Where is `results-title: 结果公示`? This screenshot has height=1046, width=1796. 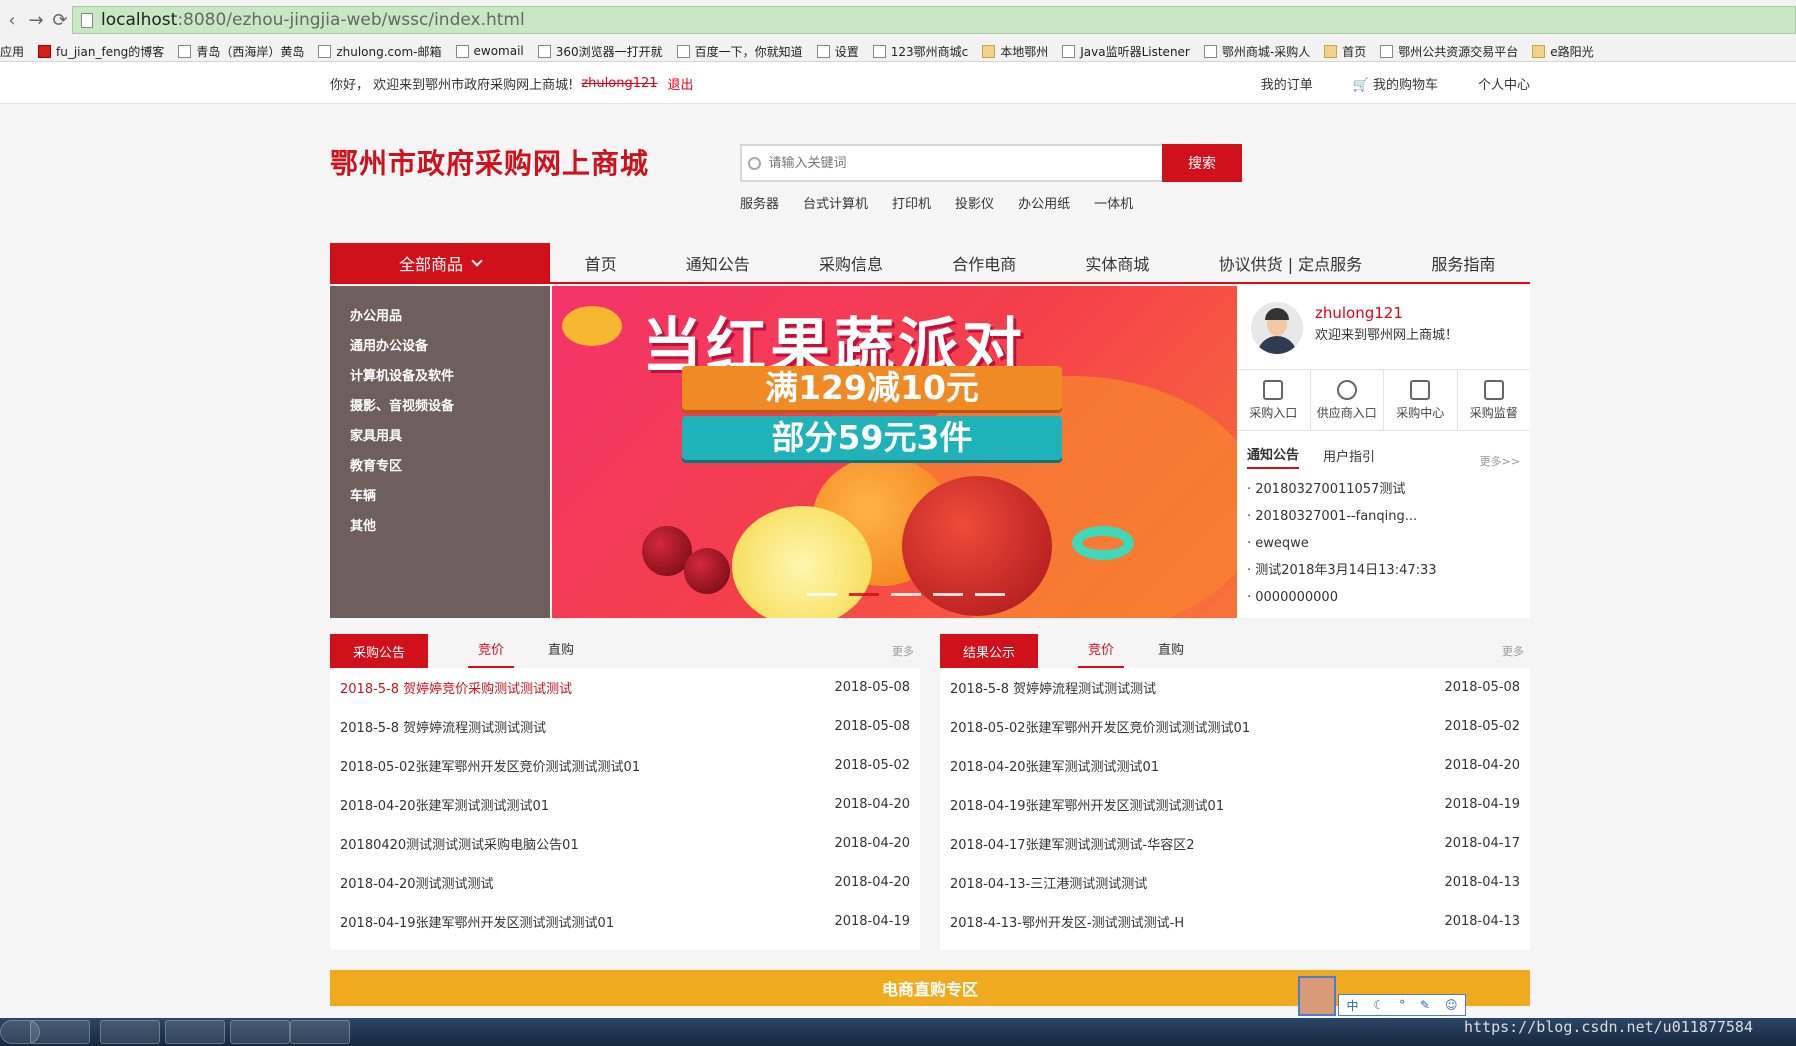 results-title: 结果公示 is located at coordinates (989, 651).